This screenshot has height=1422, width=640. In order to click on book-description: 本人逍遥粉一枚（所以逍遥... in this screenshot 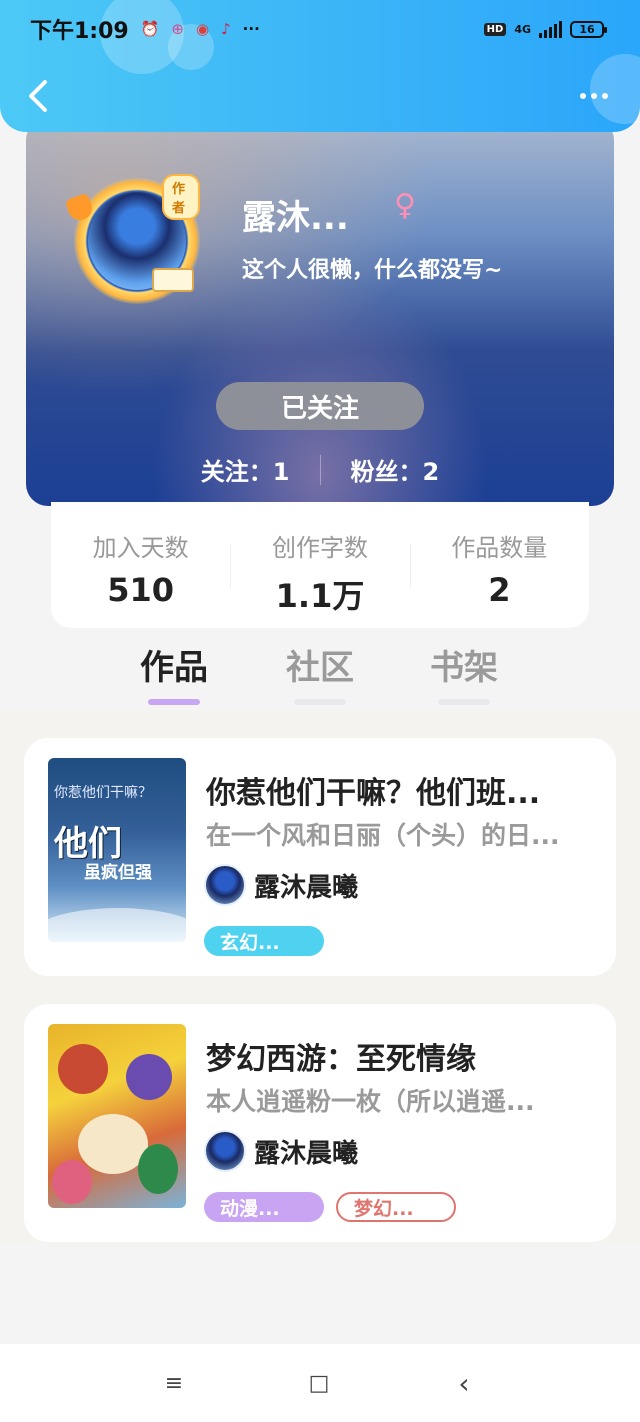, I will do `click(370, 1101)`.